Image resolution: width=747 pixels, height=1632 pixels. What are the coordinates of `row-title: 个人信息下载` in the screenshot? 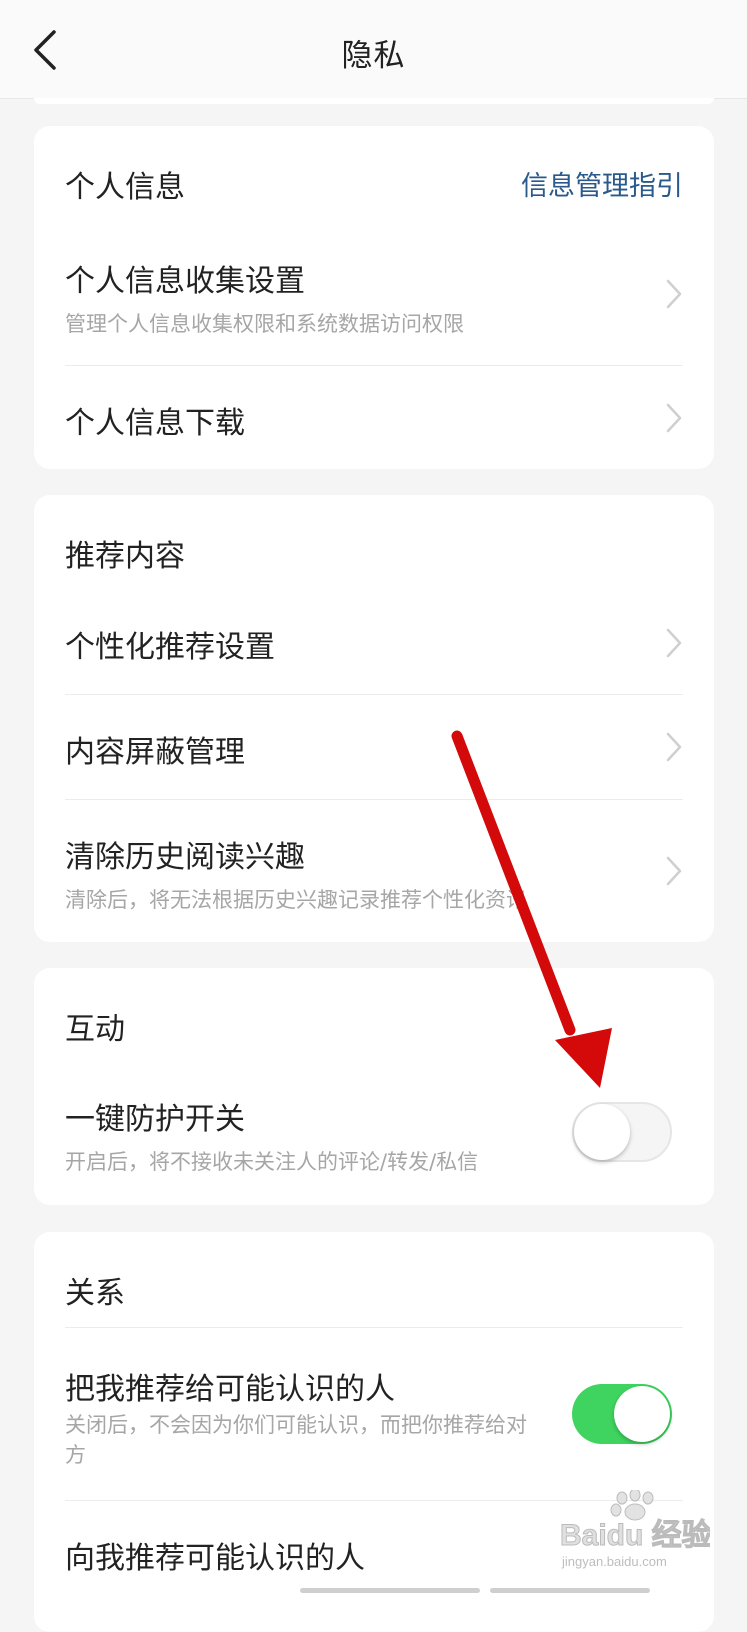 It's located at (155, 423).